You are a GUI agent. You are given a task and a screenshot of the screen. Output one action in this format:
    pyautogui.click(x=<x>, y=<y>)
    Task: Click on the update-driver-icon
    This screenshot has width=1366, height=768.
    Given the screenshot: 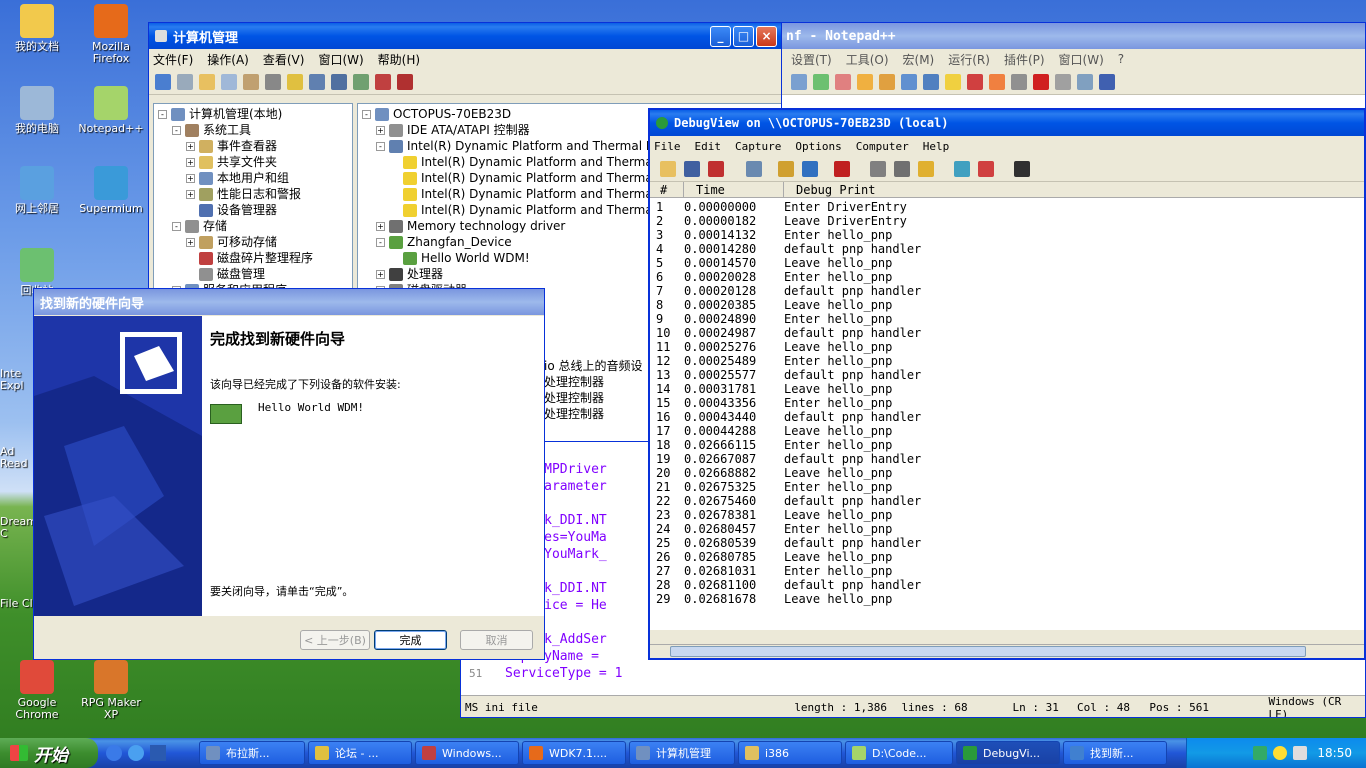 What is the action you would take?
    pyautogui.click(x=361, y=81)
    